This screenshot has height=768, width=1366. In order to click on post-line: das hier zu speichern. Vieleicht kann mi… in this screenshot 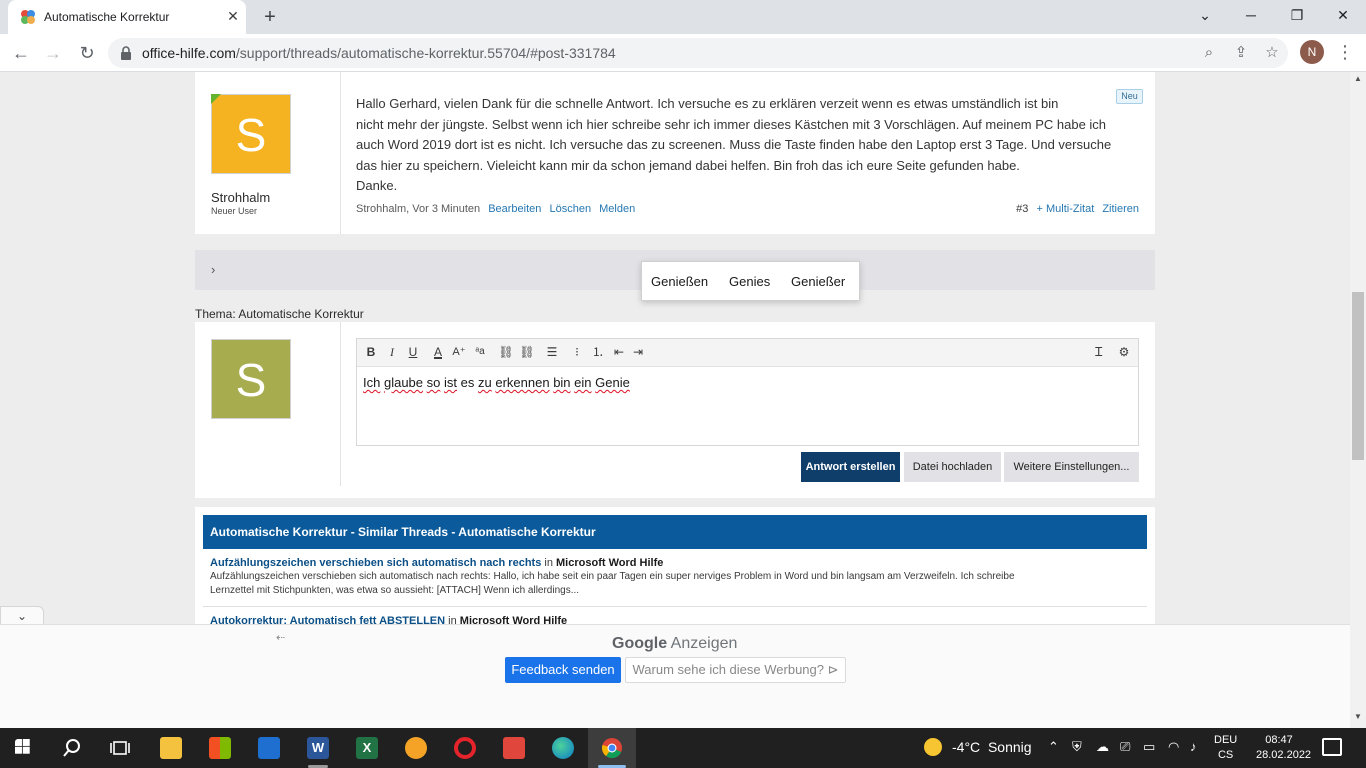, I will do `click(688, 165)`.